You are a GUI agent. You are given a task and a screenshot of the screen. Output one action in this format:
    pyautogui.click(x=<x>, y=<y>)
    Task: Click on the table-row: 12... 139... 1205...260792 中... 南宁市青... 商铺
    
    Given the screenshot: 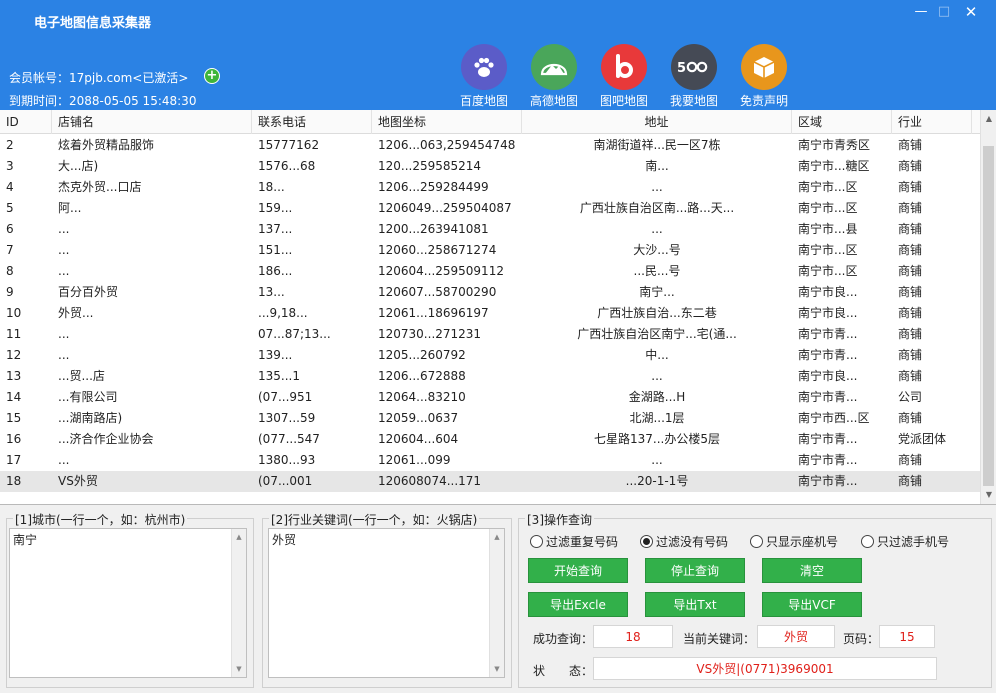 What is the action you would take?
    pyautogui.click(x=490, y=355)
    